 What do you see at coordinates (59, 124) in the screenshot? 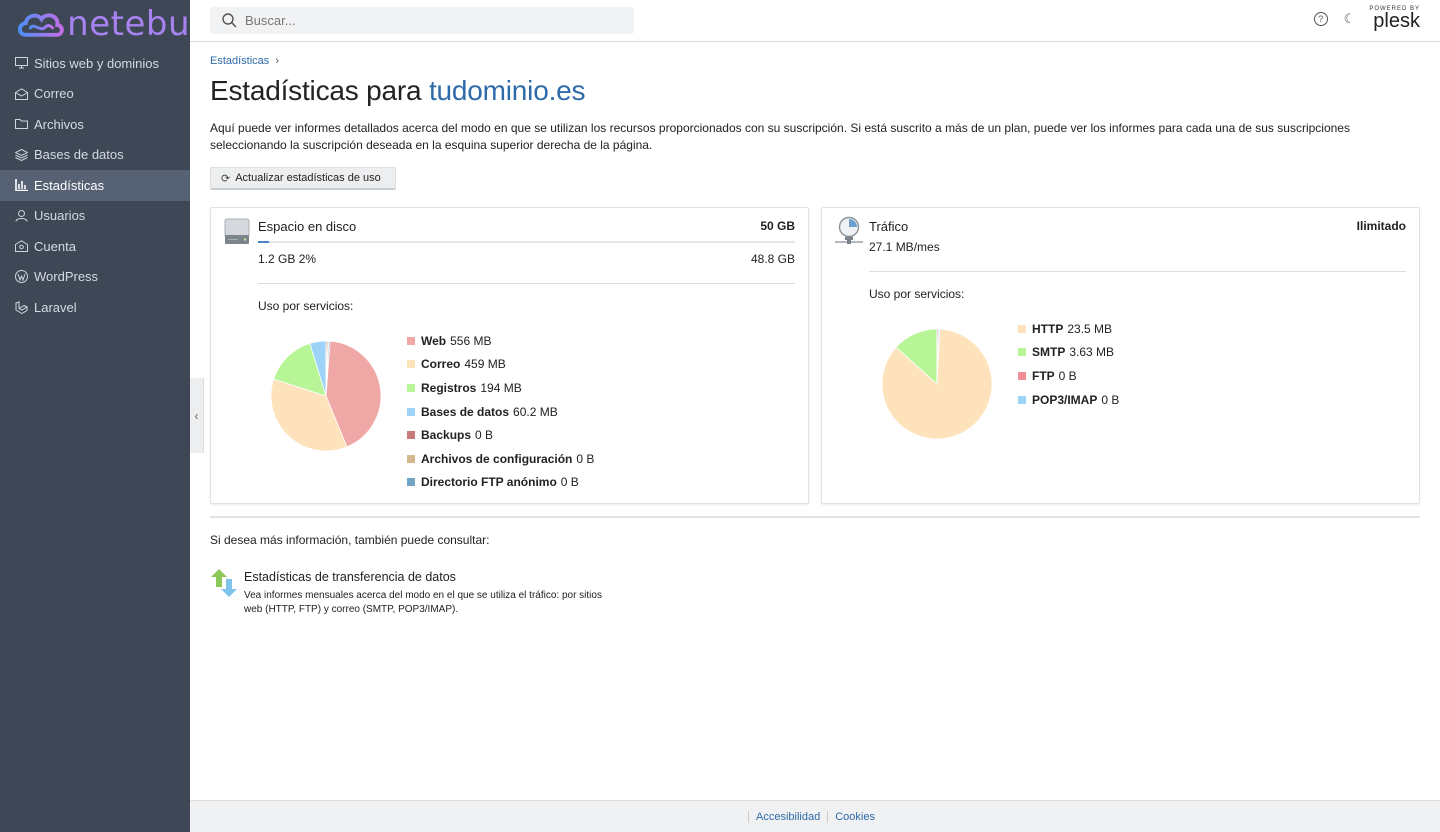
I see `sidebar-item-label: Archivos` at bounding box center [59, 124].